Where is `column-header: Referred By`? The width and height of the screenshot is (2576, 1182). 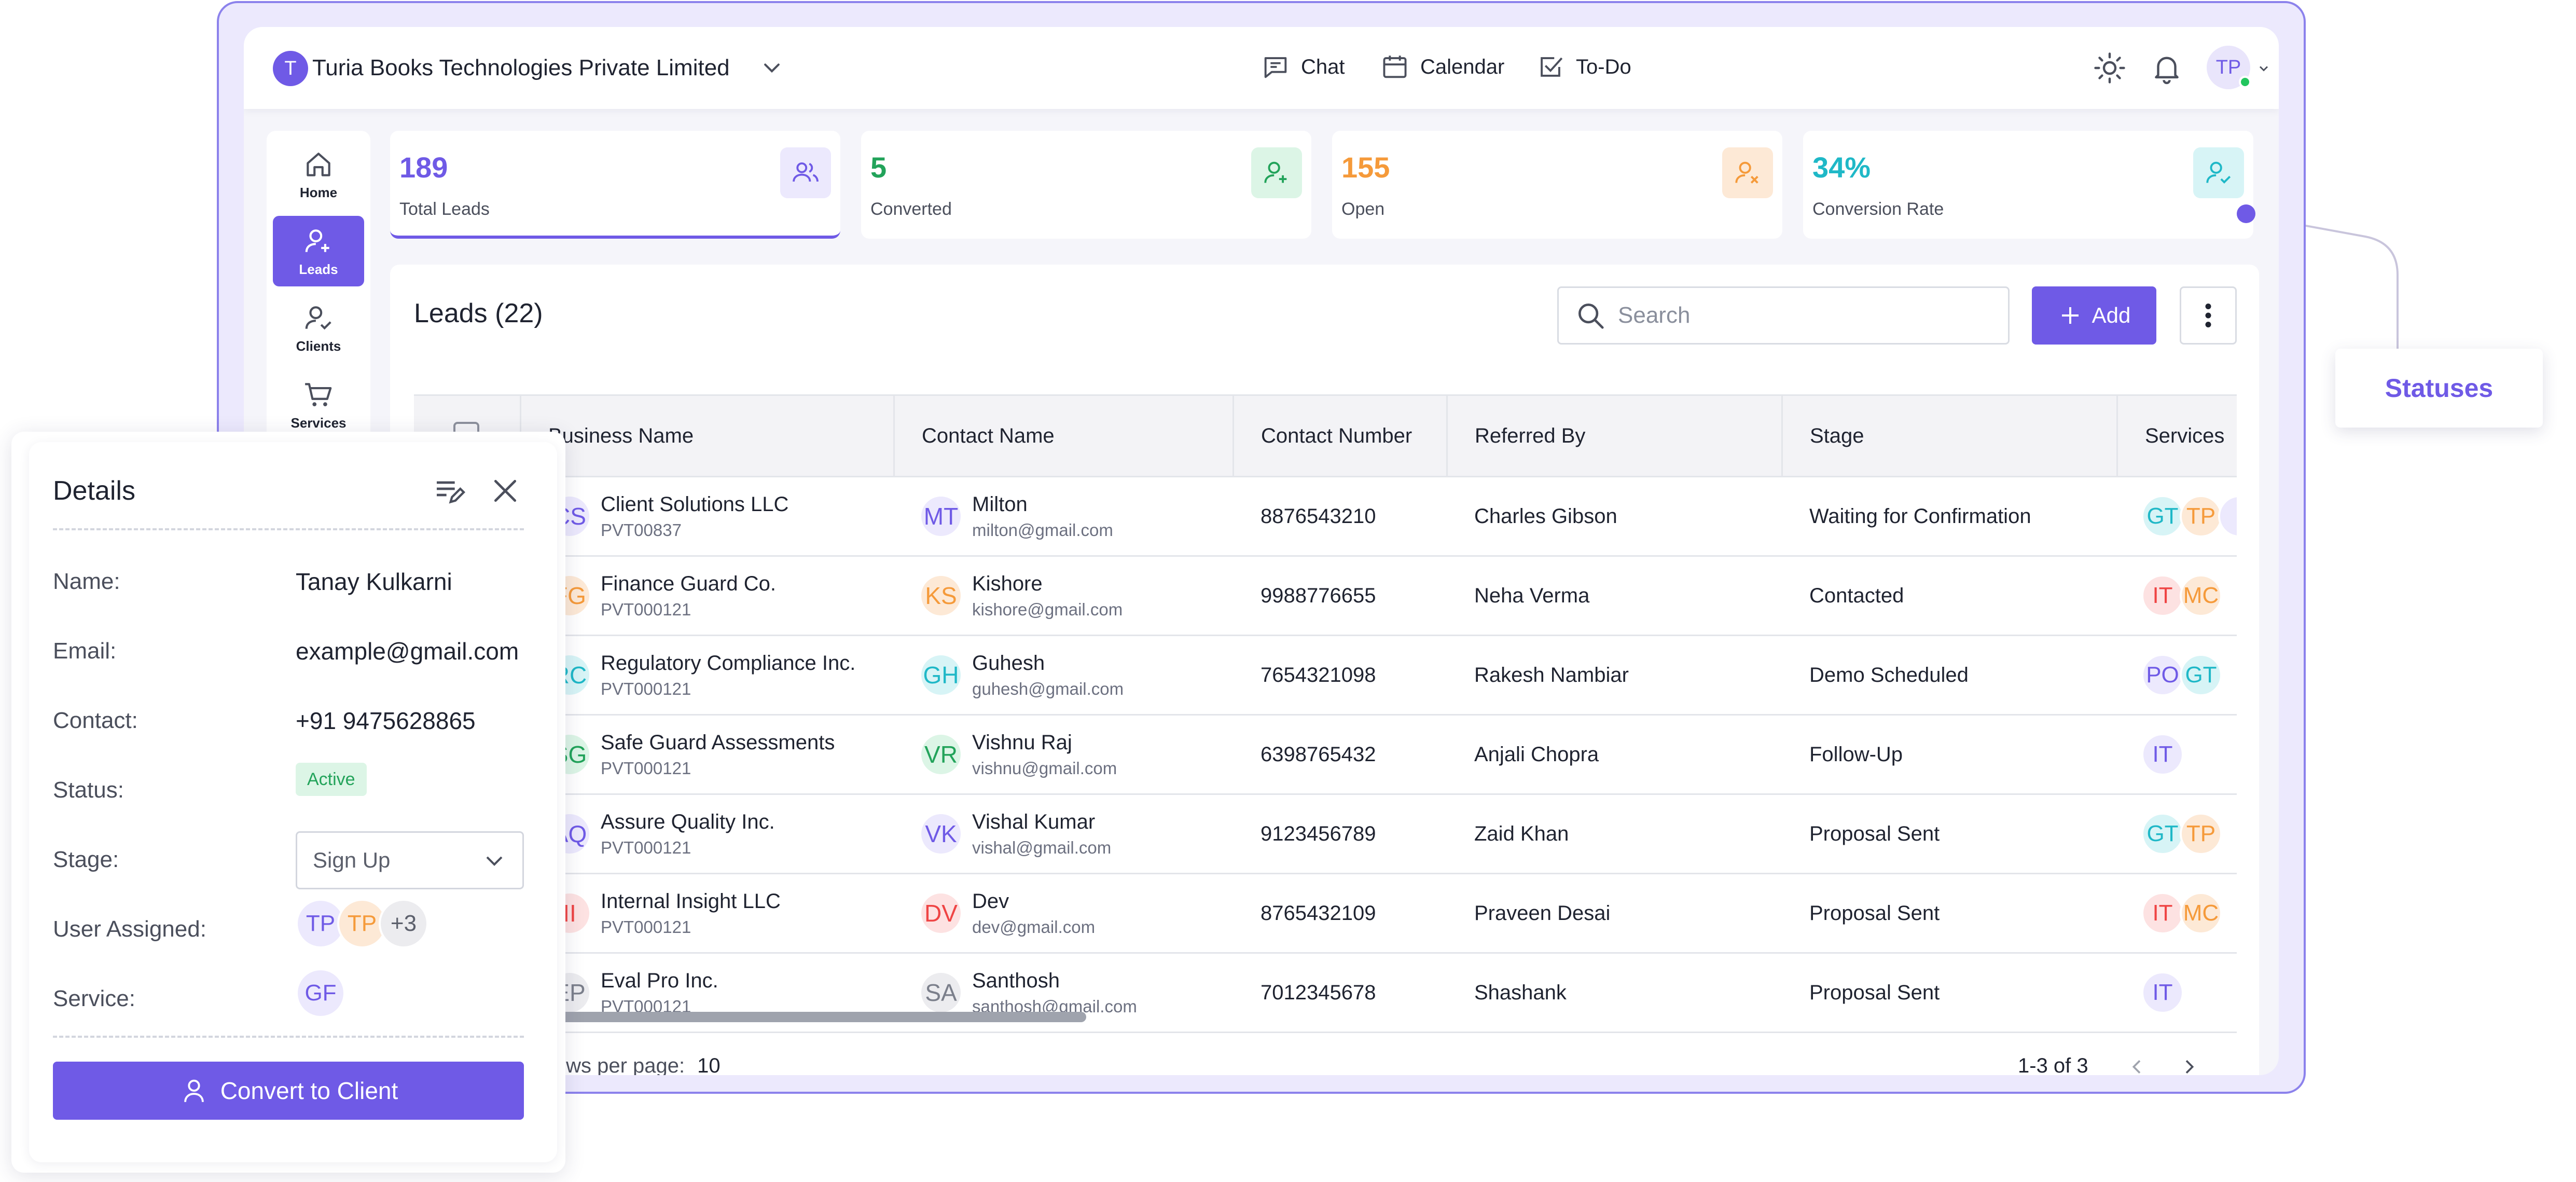 column-header: Referred By is located at coordinates (1515, 436).